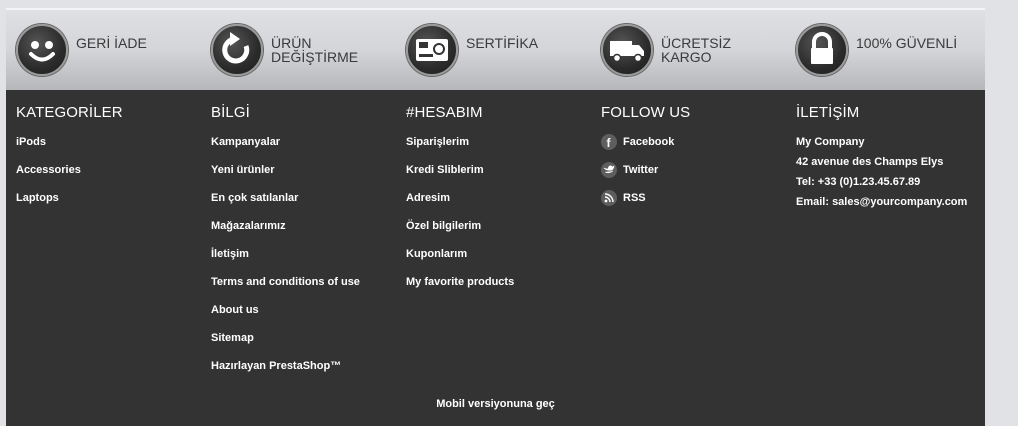  What do you see at coordinates (42, 50) in the screenshot?
I see `smiley-icon` at bounding box center [42, 50].